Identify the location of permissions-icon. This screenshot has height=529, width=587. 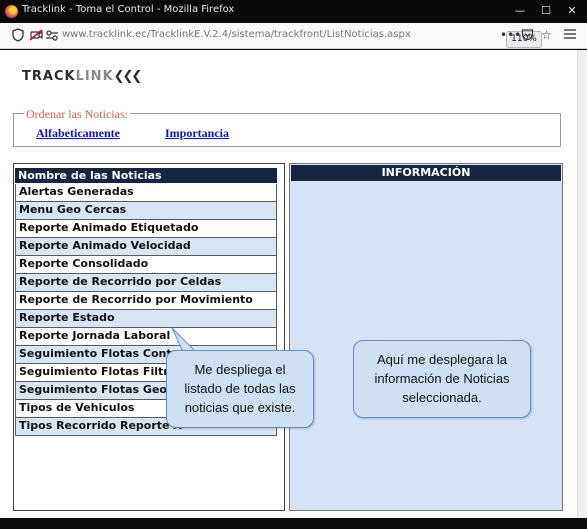
(51, 35).